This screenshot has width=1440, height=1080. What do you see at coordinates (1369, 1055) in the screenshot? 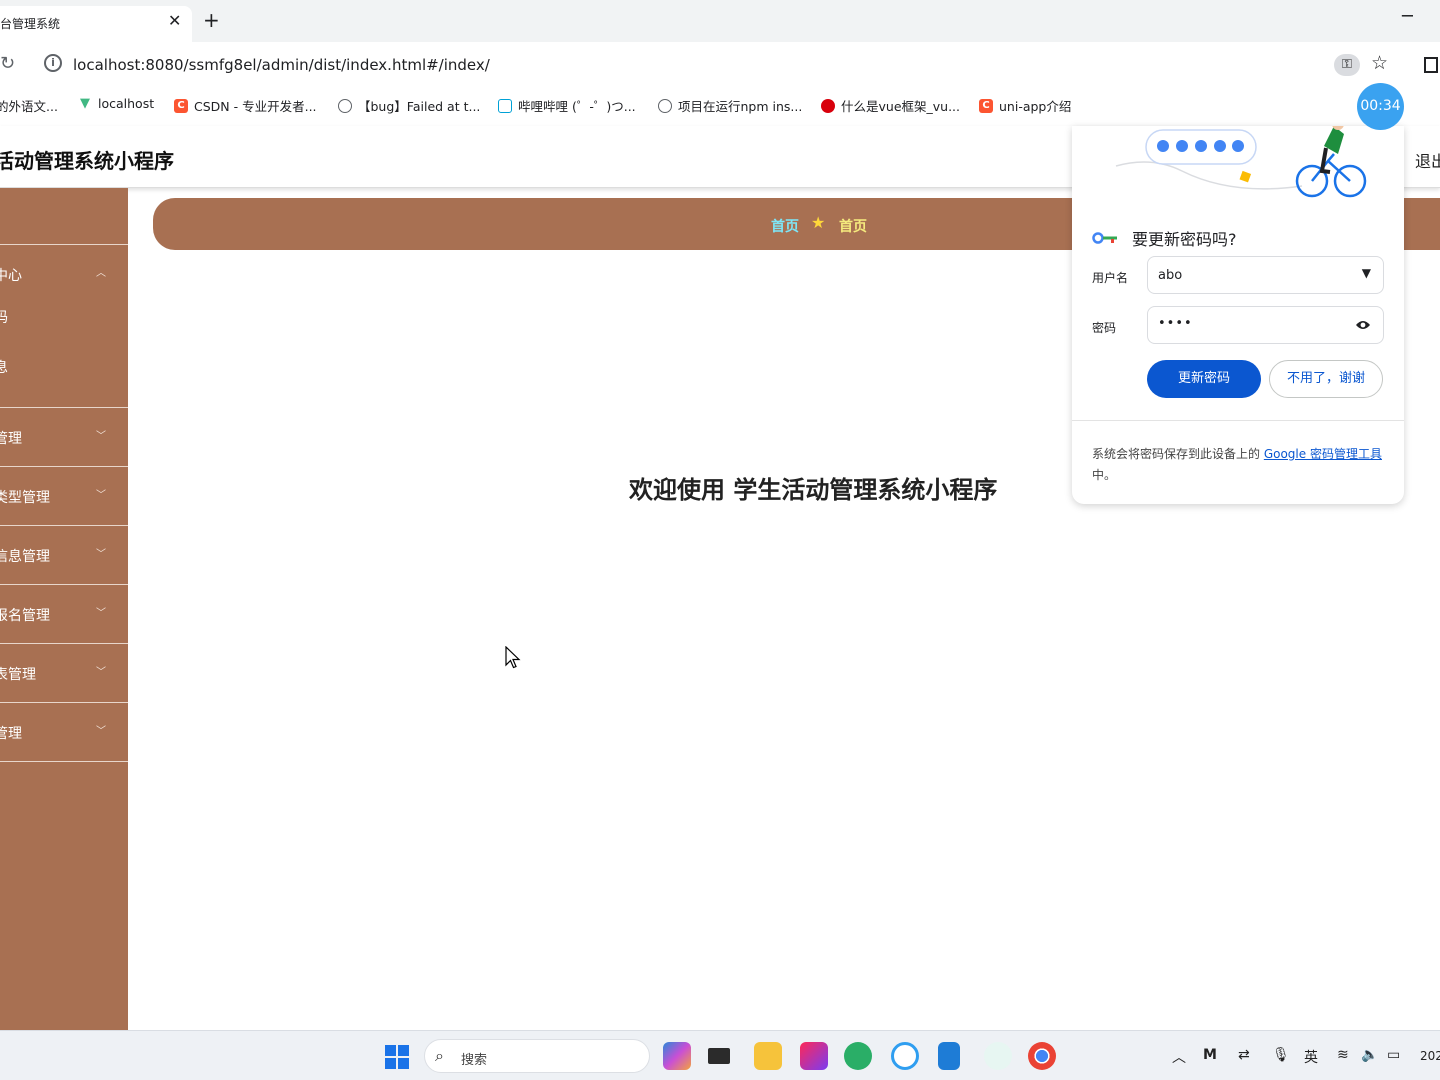
I see `volume-icon: 🔈` at bounding box center [1369, 1055].